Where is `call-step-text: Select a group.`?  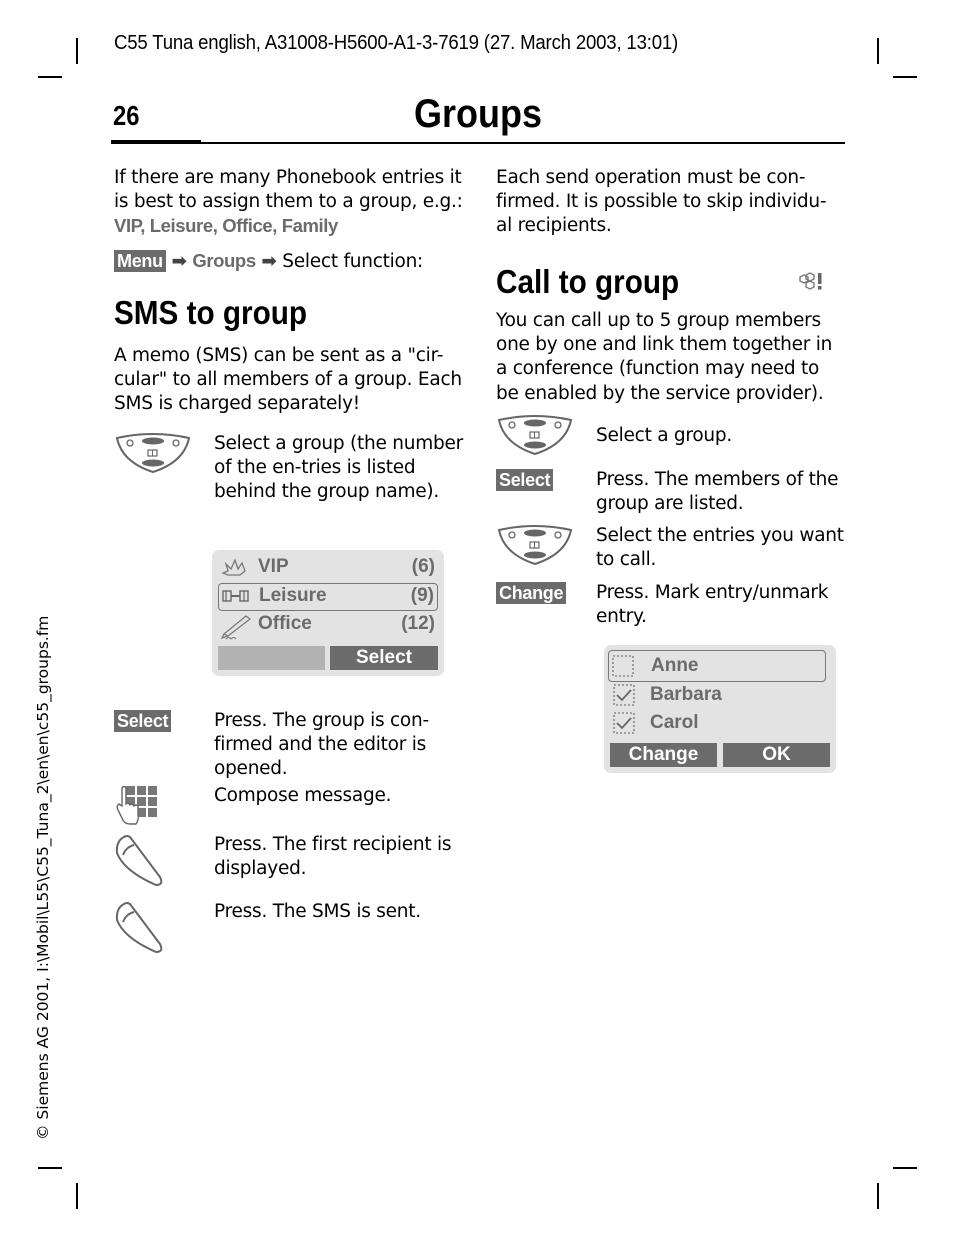 call-step-text: Select a group. is located at coordinates (664, 435).